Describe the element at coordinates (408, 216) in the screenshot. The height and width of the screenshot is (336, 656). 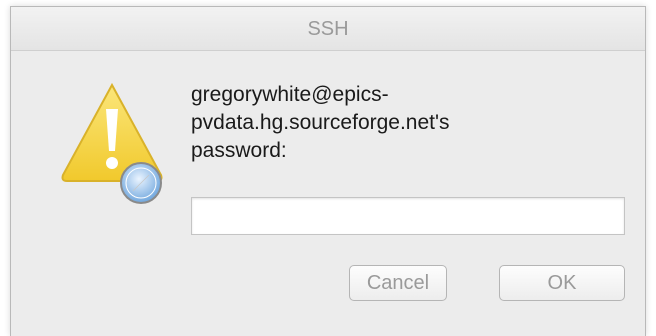
I see `password-input` at that location.